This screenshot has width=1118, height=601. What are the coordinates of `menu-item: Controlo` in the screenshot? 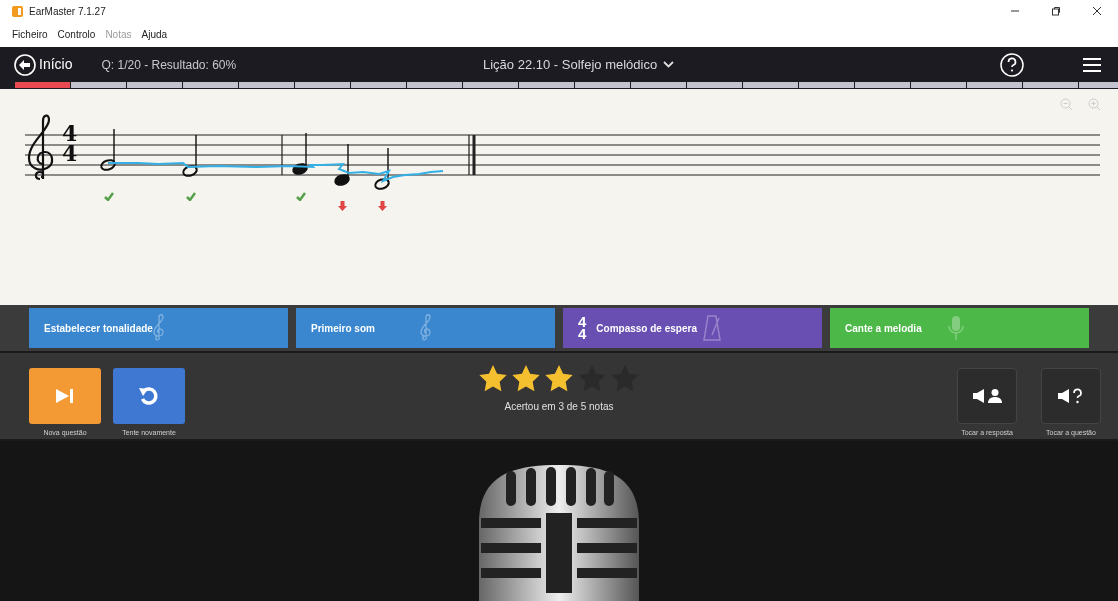 It's located at (76, 34).